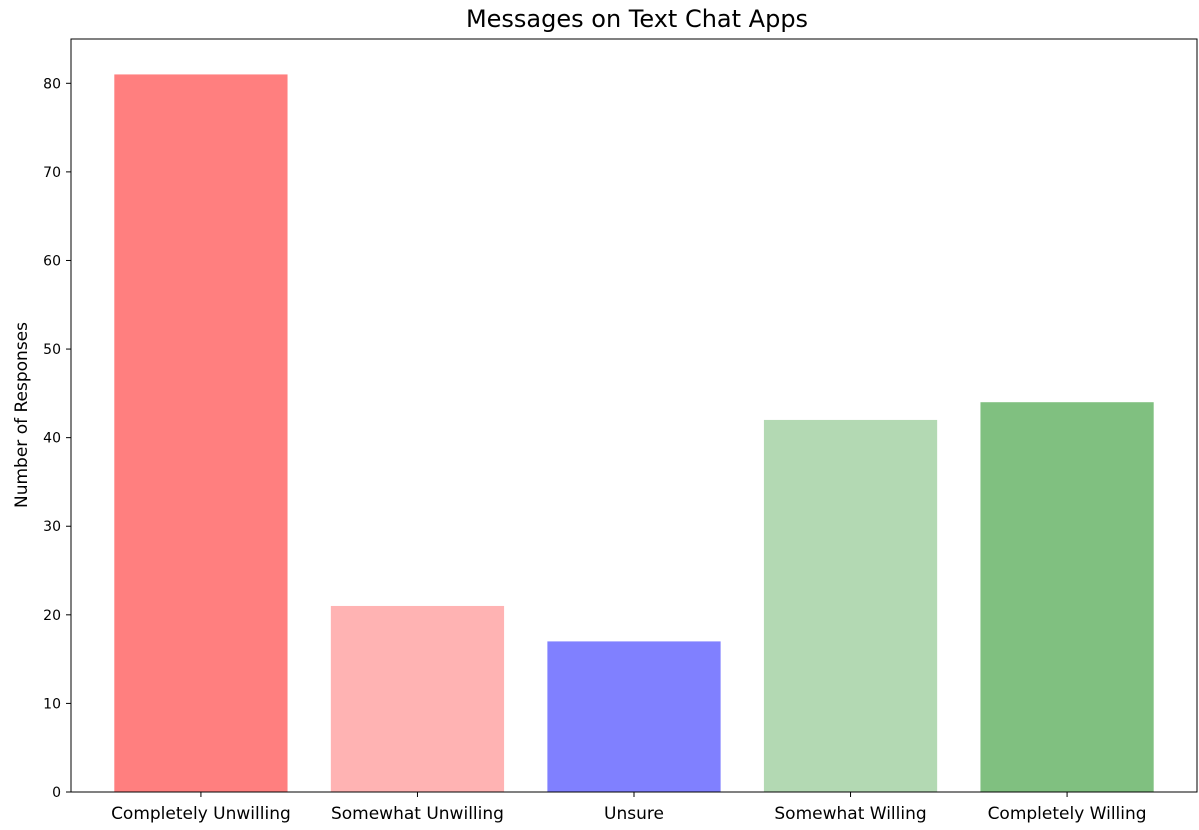 This screenshot has height=830, width=1199. Describe the element at coordinates (52, 704) in the screenshot. I see `y-tick-label: 10` at that location.